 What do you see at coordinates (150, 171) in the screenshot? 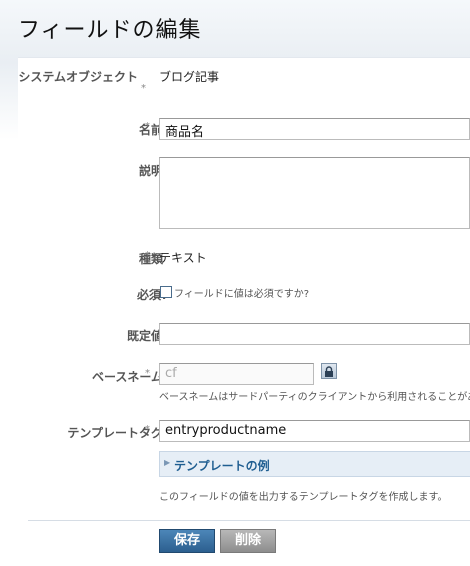
I see `description-label: 説明` at bounding box center [150, 171].